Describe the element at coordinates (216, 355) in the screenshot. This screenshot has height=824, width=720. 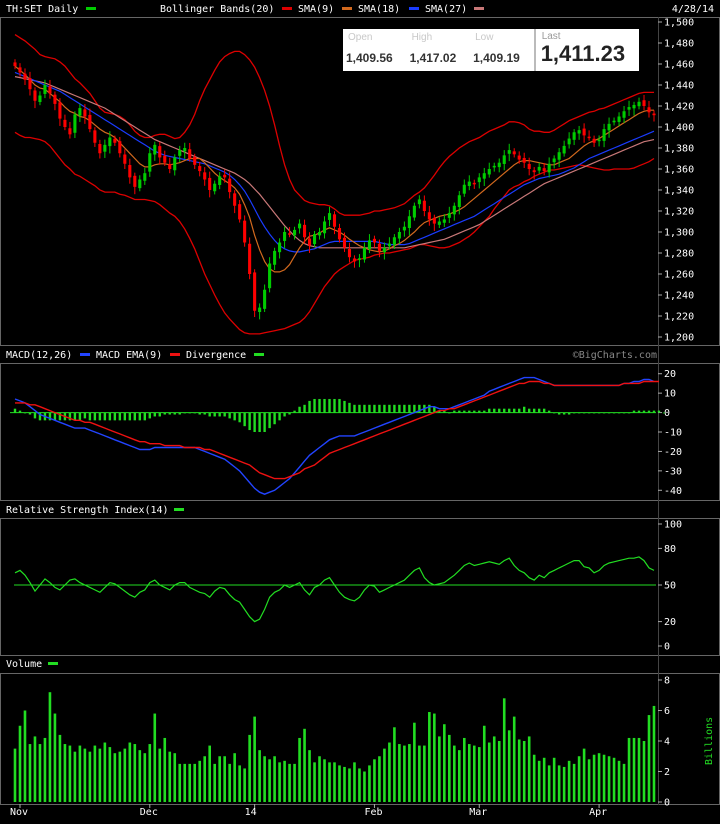
I see `divergence-label: Divergence` at that location.